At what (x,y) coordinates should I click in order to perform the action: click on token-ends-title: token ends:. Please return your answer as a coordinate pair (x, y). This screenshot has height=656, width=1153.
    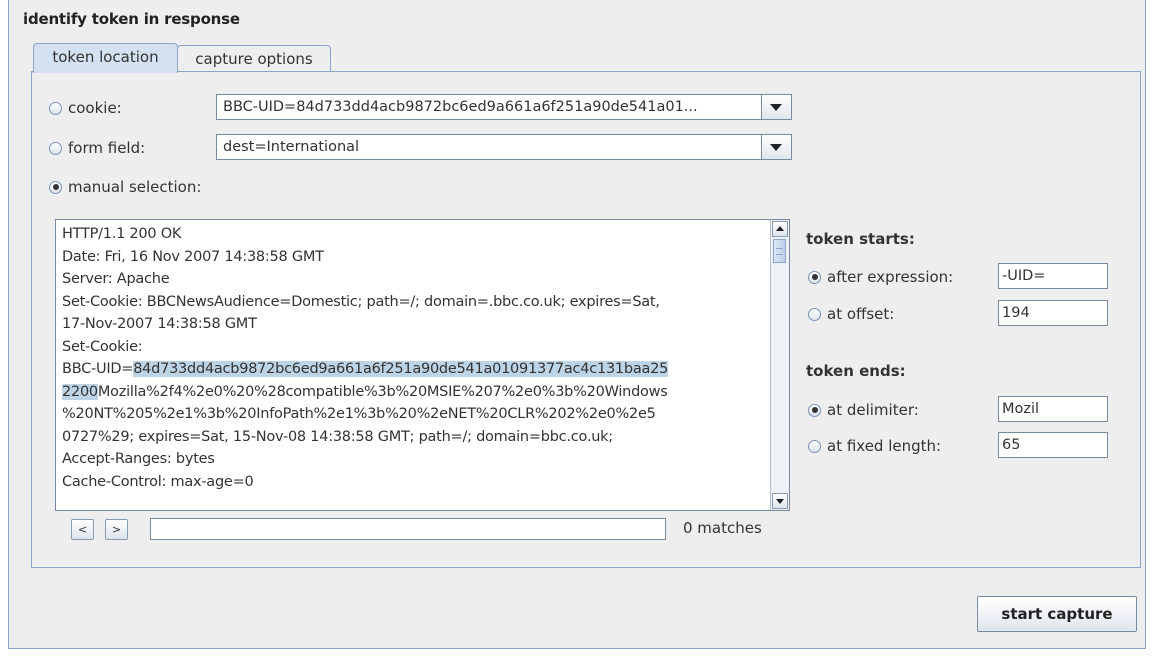
    Looking at the image, I should click on (856, 371).